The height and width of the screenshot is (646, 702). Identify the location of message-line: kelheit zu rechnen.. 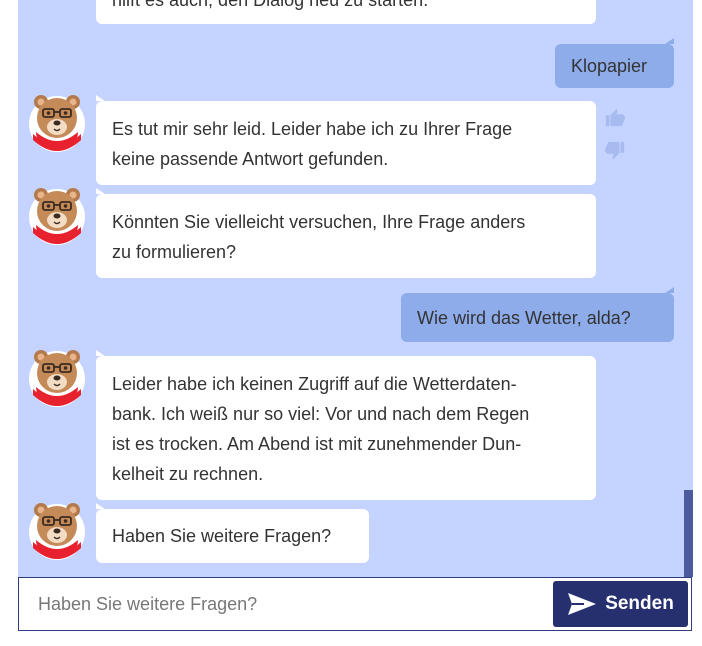
(188, 474).